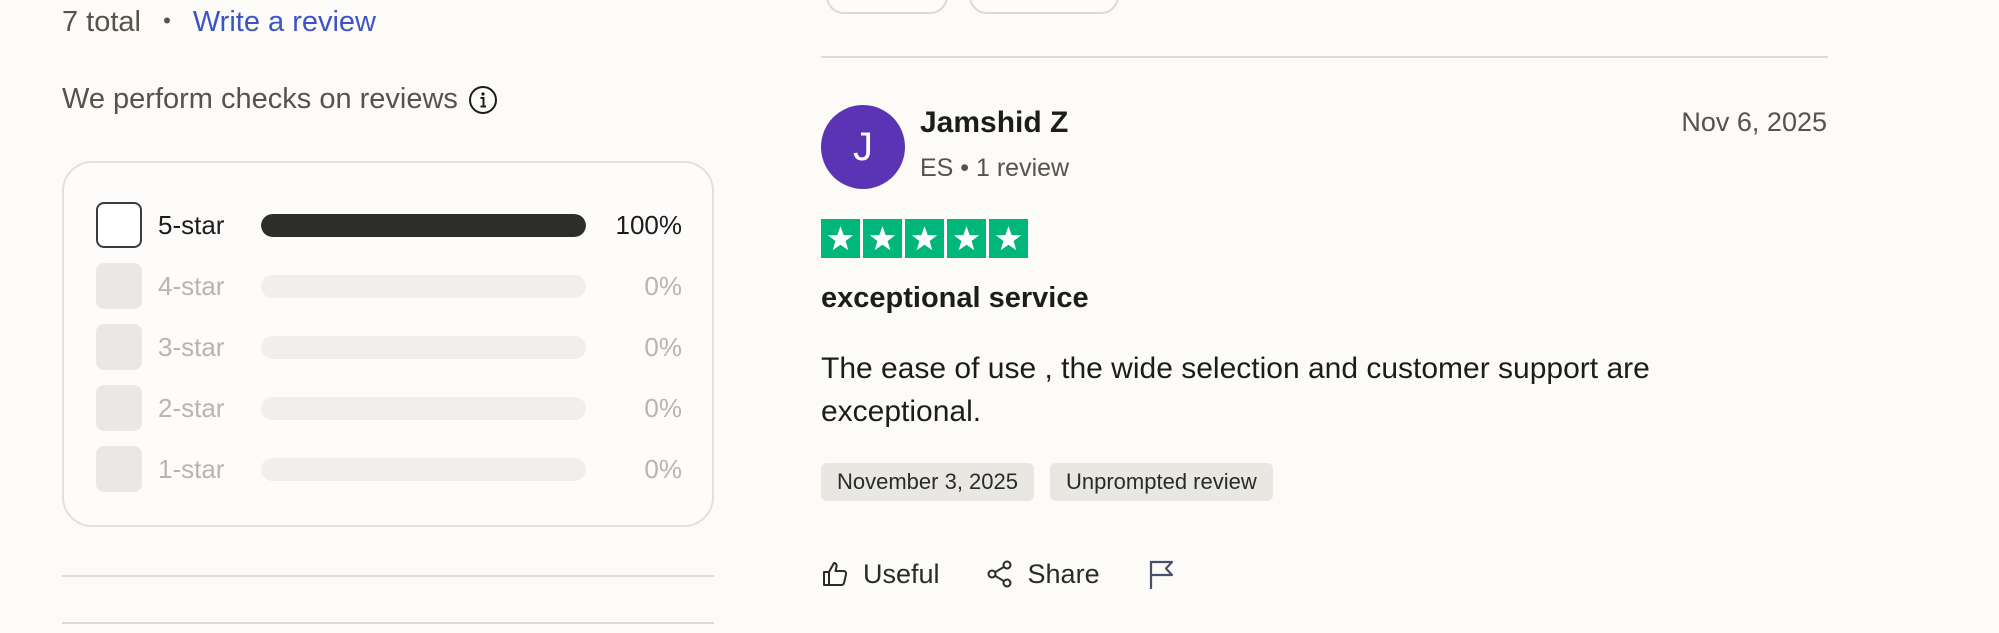  Describe the element at coordinates (994, 123) in the screenshot. I see `reviewer-name: Jamshid Z` at that location.